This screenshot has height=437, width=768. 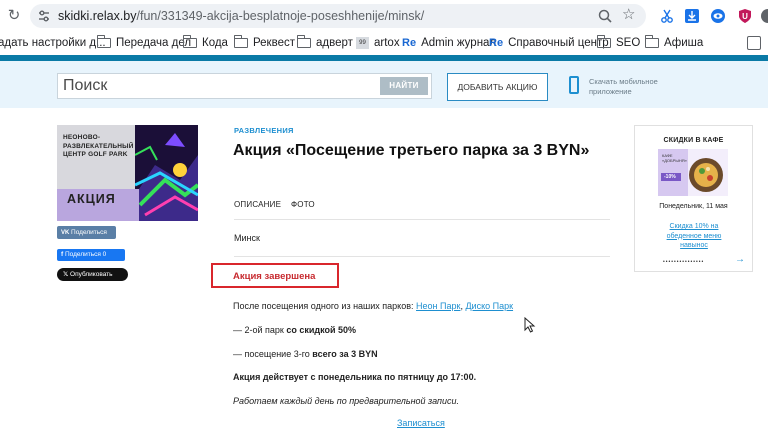 I want to click on share-x-button: 𝕏 Опубликовать, so click(x=92, y=274).